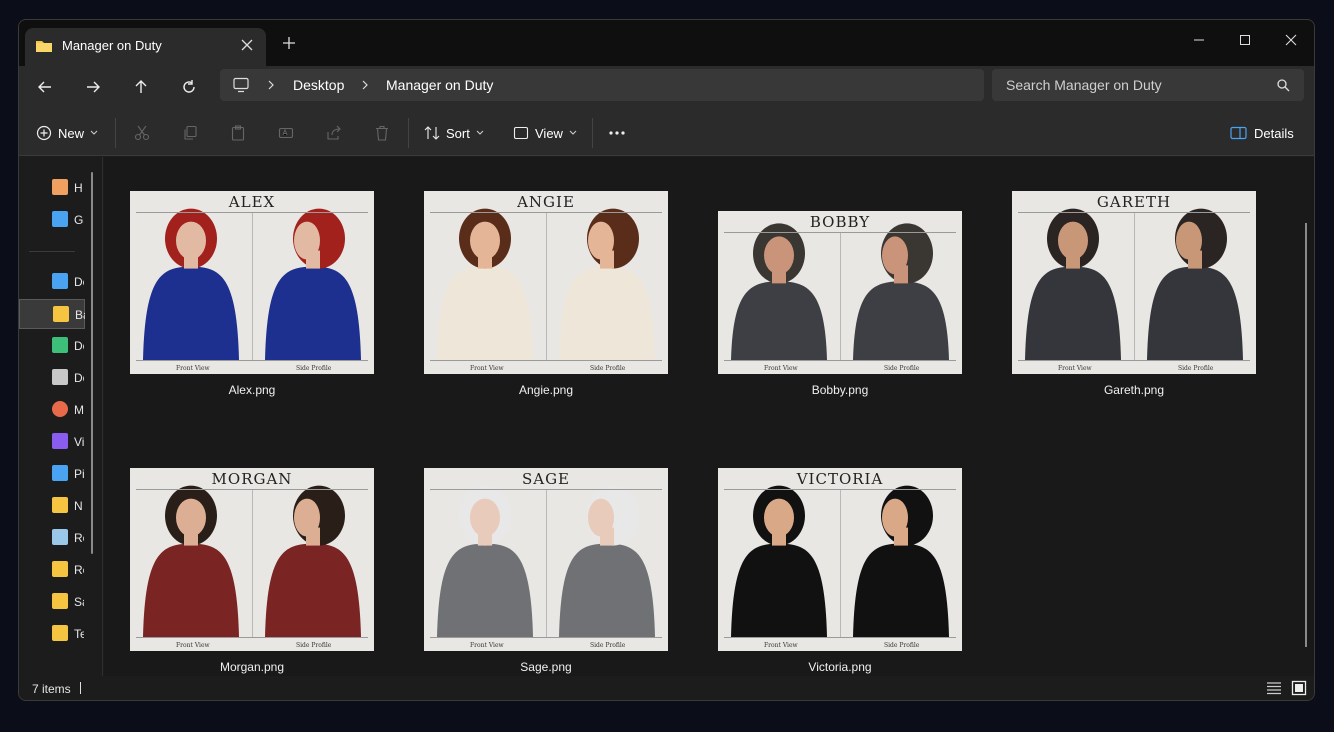 Image resolution: width=1334 pixels, height=732 pixels. I want to click on sidebar-item-label: Sa, so click(79, 602).